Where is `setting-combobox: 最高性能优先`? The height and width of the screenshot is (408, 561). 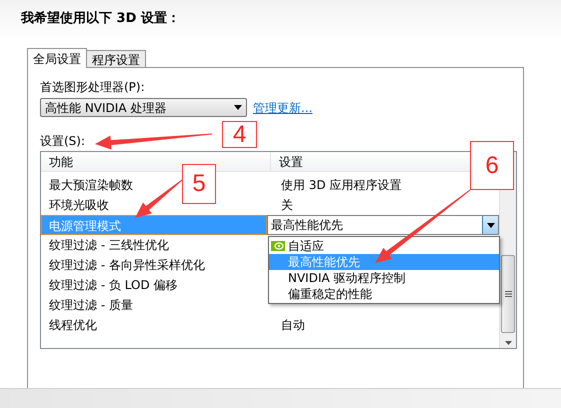 setting-combobox: 最高性能优先 is located at coordinates (383, 225).